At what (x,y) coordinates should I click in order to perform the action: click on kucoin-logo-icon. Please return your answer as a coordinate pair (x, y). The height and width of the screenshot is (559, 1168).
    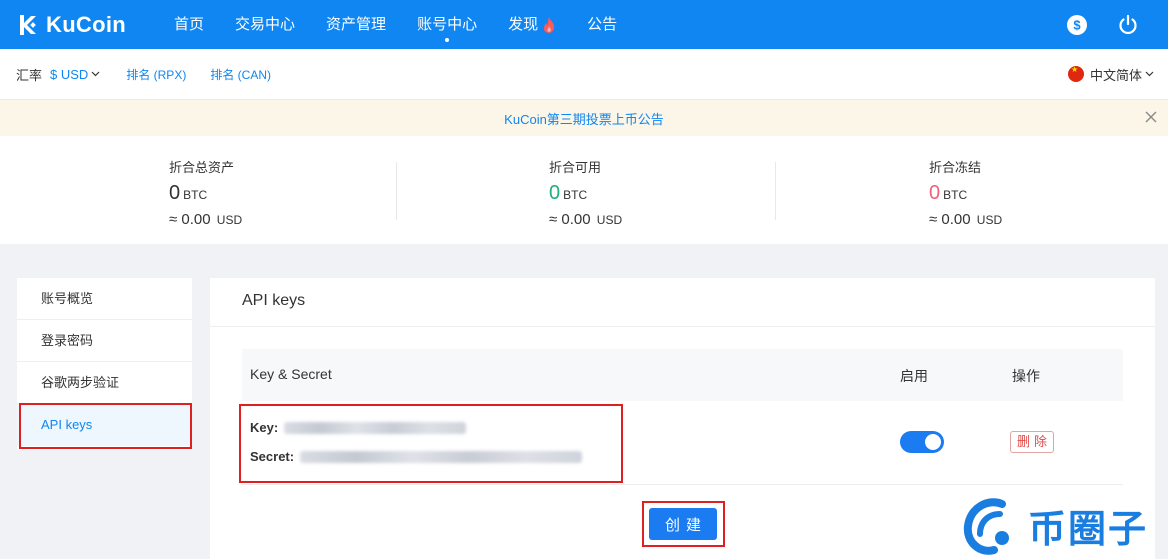
    Looking at the image, I should click on (28, 24).